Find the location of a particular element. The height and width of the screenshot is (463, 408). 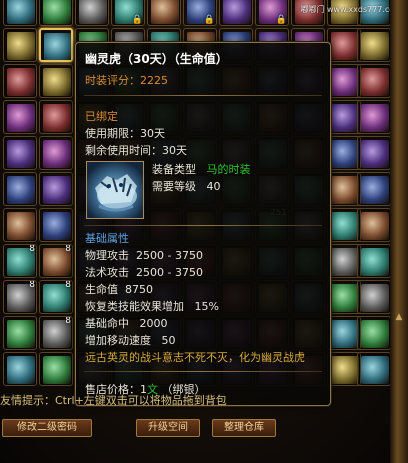

stat-move-speed: 增加移动速度 50 is located at coordinates (130, 340).